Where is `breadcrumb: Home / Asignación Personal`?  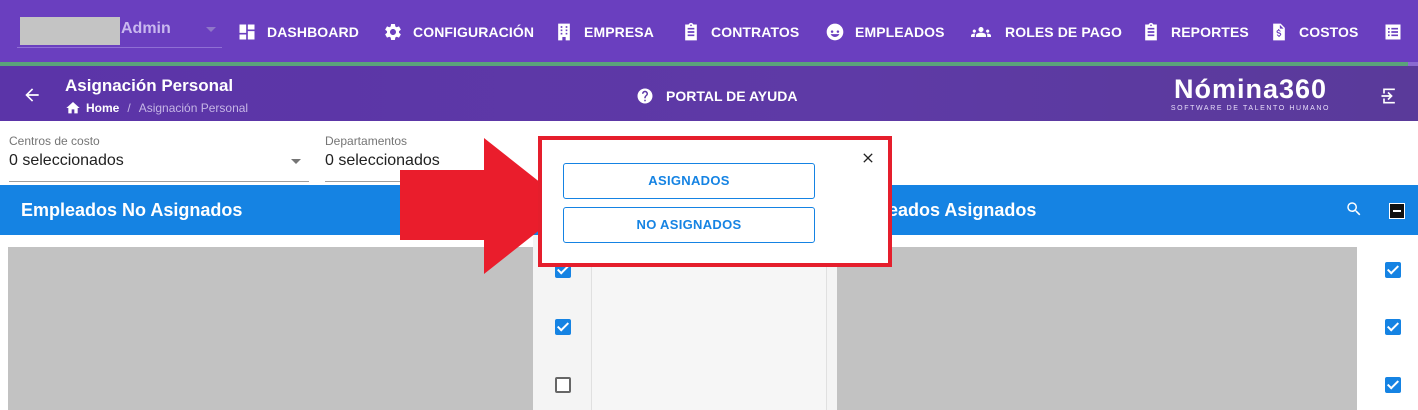
breadcrumb: Home / Asignación Personal is located at coordinates (156, 108).